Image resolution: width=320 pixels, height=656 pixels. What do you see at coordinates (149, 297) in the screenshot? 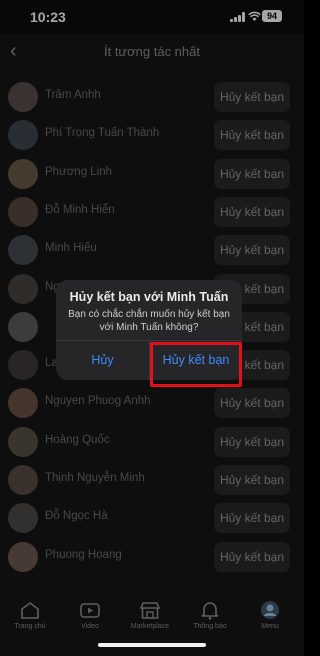
I see `dialog-title: Hủy kết bạn với Minh Tuấn` at bounding box center [149, 297].